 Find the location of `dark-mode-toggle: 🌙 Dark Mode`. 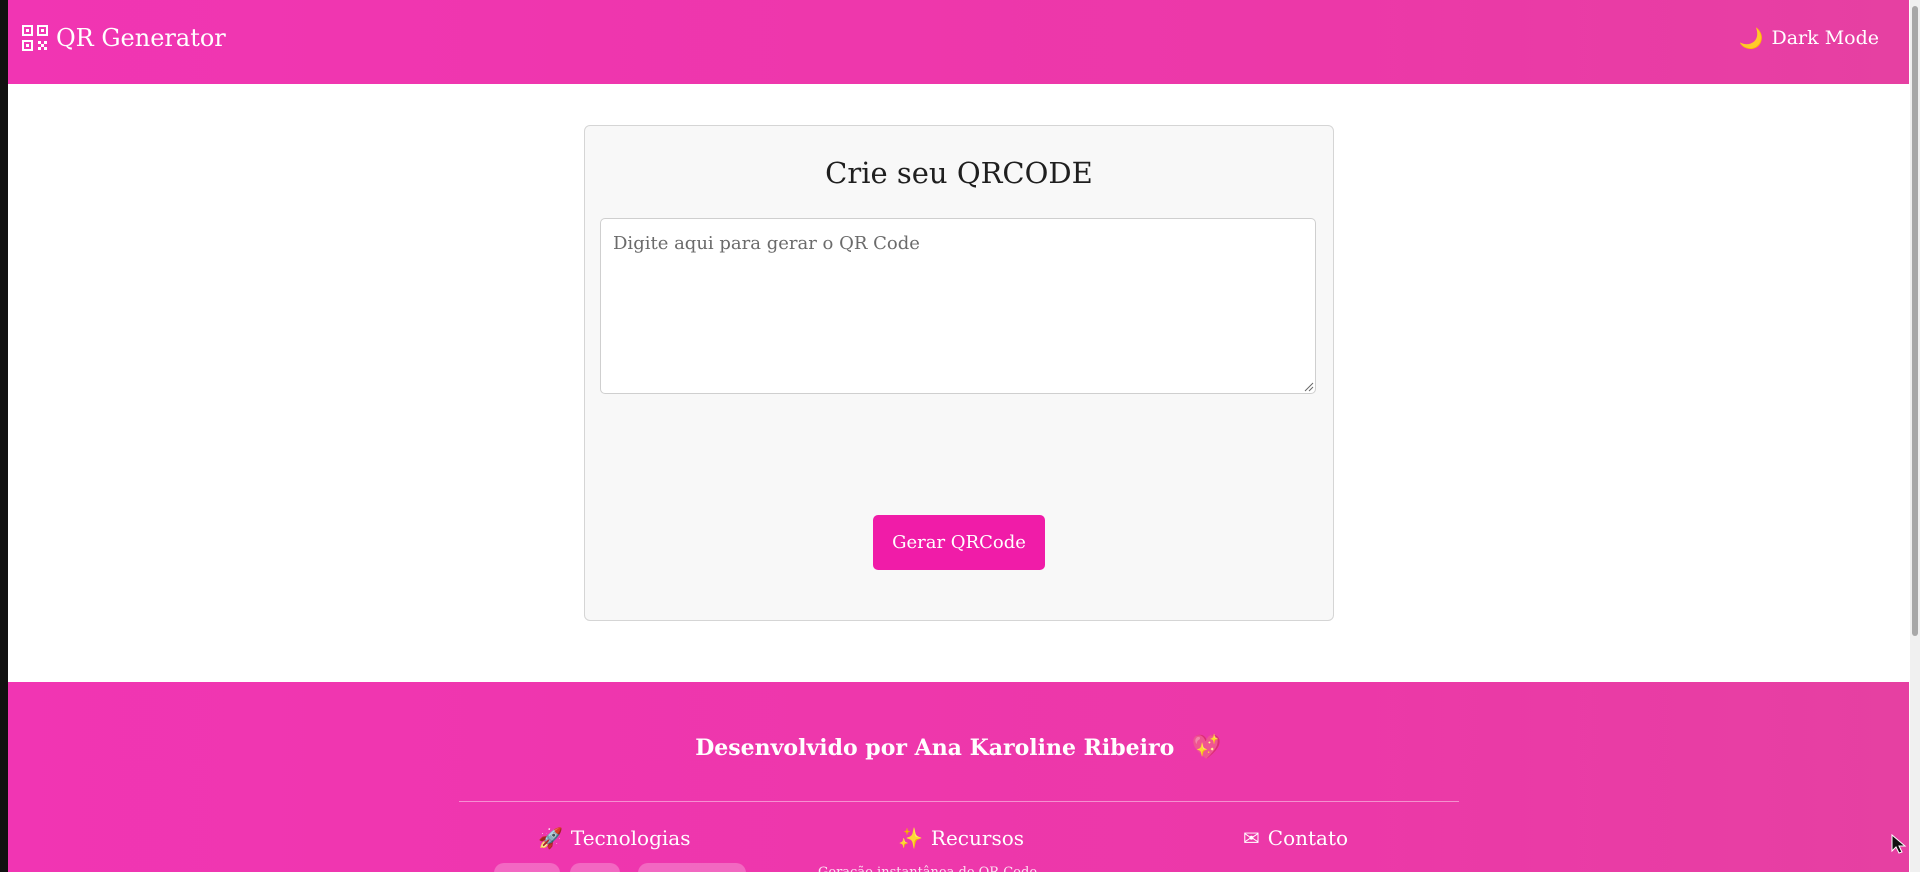

dark-mode-toggle: 🌙 Dark Mode is located at coordinates (1809, 38).